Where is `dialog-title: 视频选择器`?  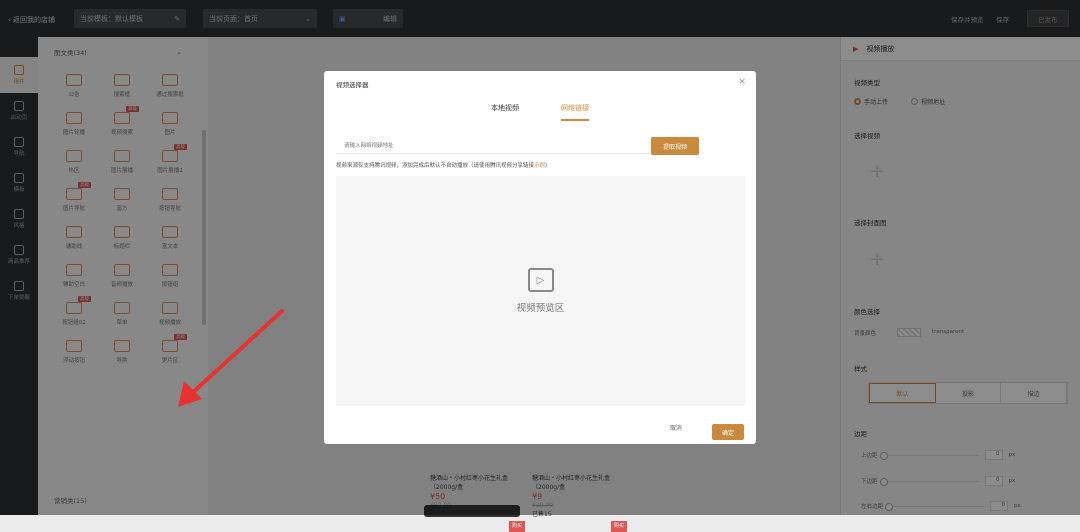 dialog-title: 视频选择器 is located at coordinates (352, 85).